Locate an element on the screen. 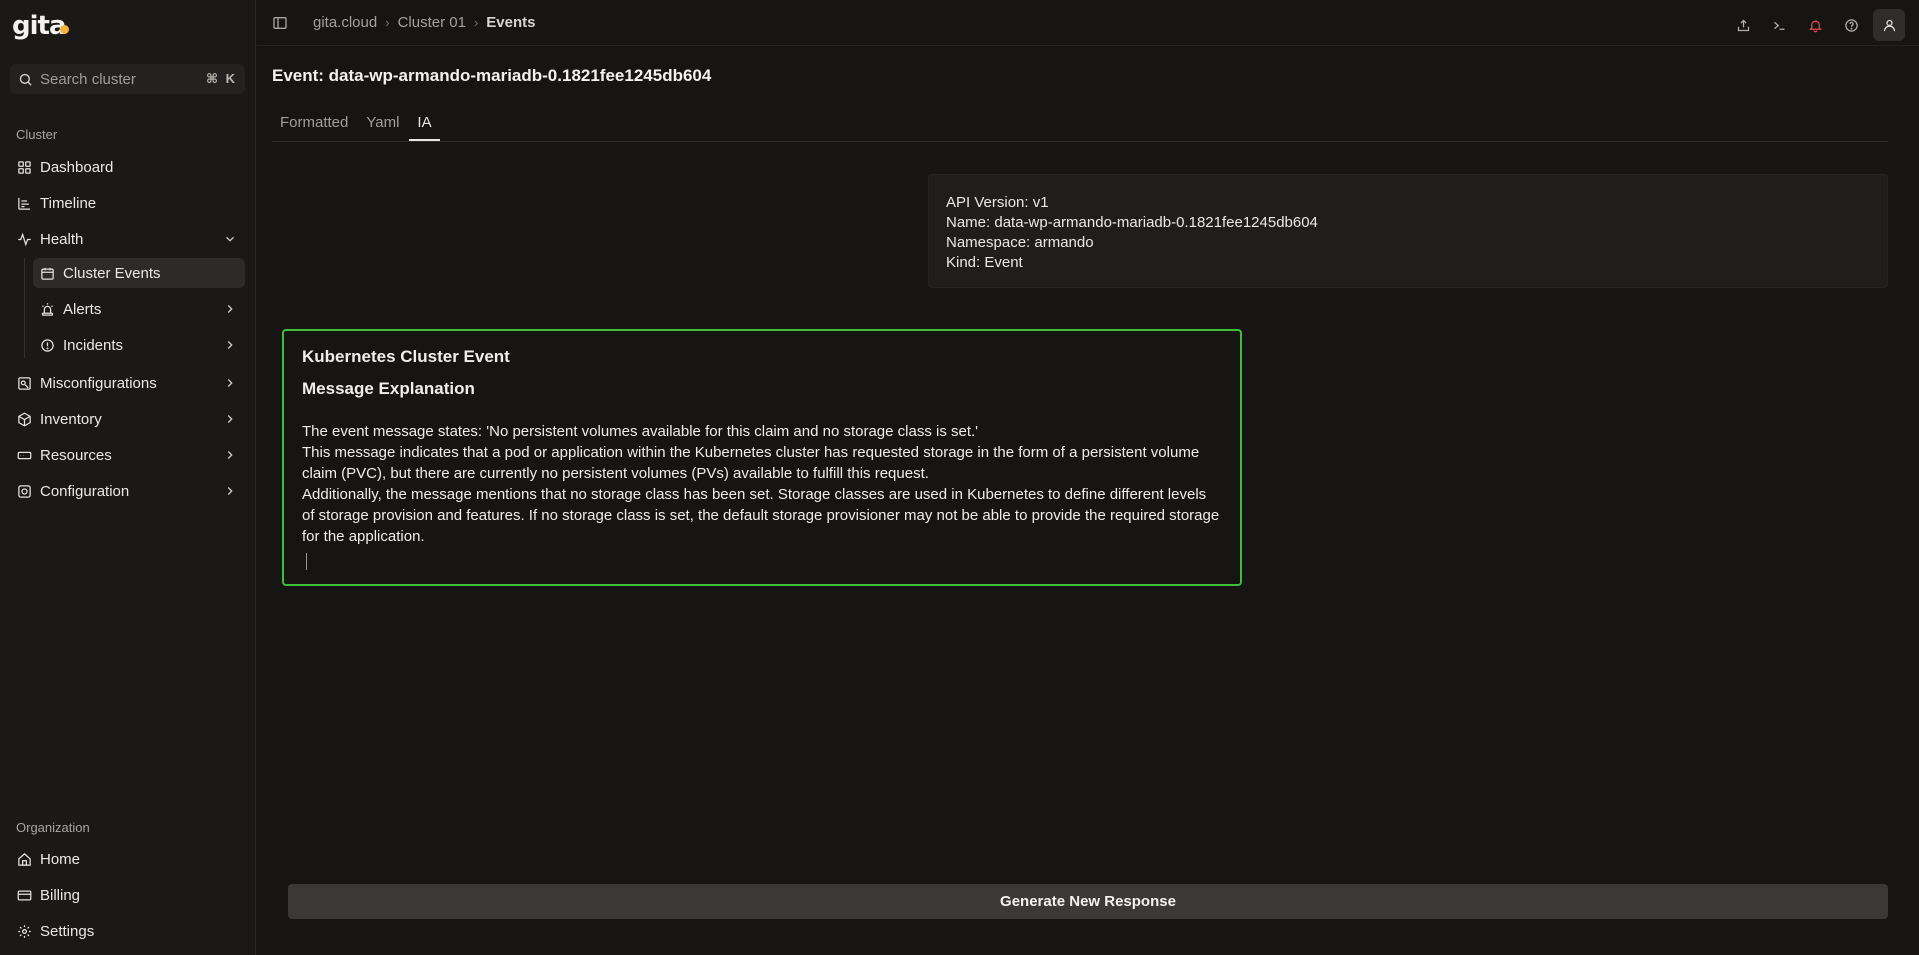  settings-cog-icon is located at coordinates (24, 383).